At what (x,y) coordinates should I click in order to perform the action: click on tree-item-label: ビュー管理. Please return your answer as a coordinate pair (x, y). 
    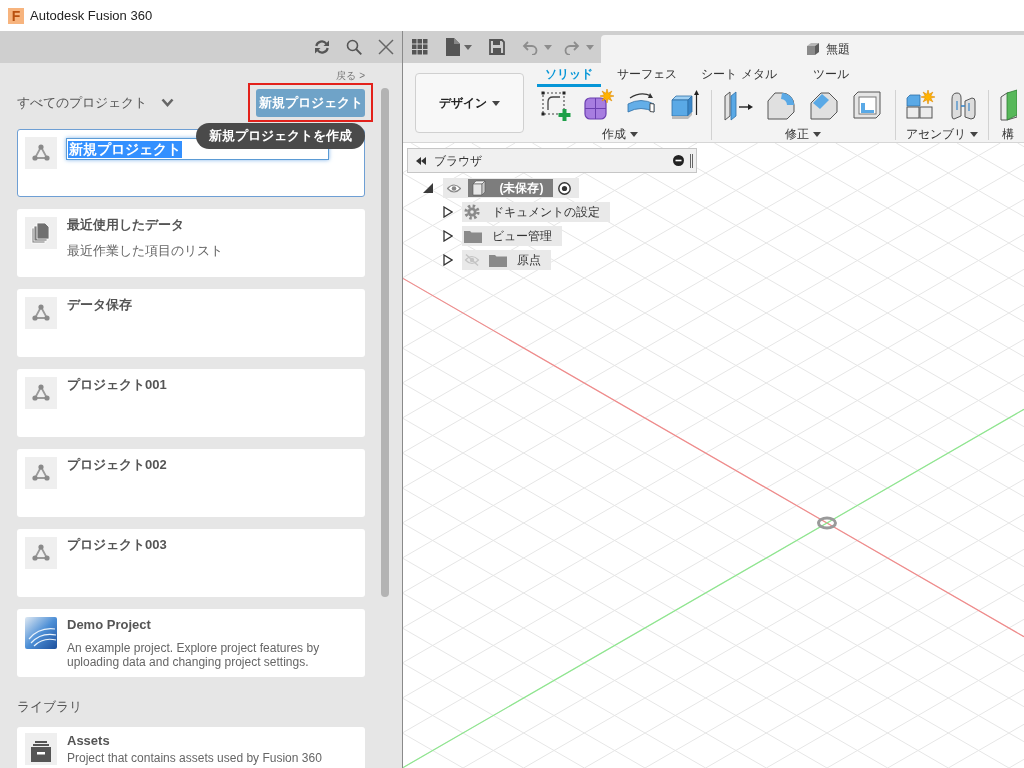
    Looking at the image, I should click on (522, 236).